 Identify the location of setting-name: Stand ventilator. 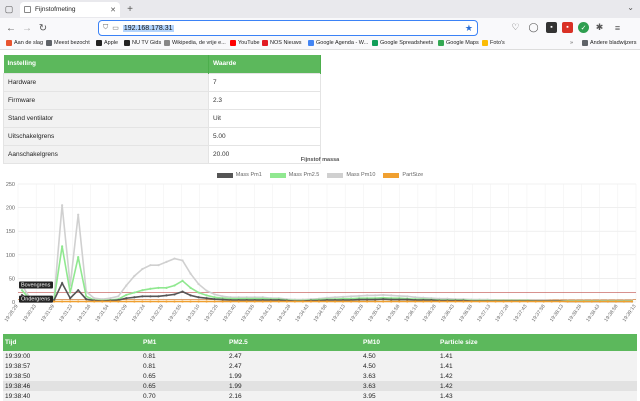
(106, 118).